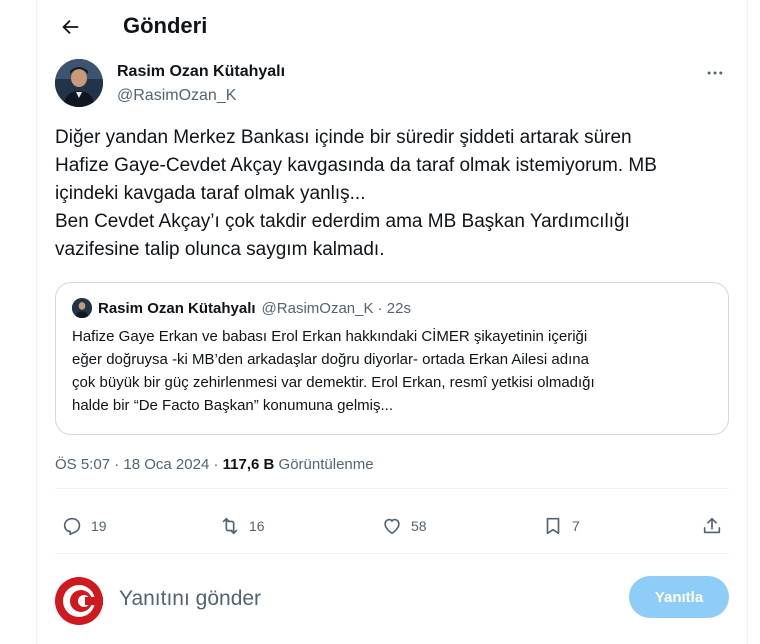 This screenshot has width=760, height=644. Describe the element at coordinates (712, 525) in the screenshot. I see `share-icon` at that location.